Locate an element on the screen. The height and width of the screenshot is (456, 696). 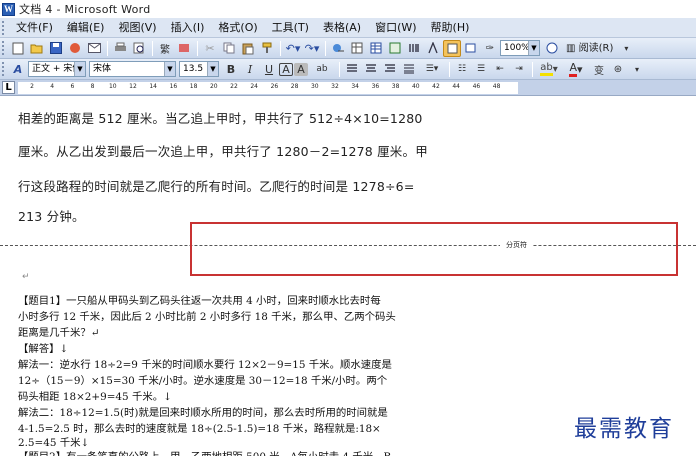
insert-table-icon is located at coordinates (376, 48).